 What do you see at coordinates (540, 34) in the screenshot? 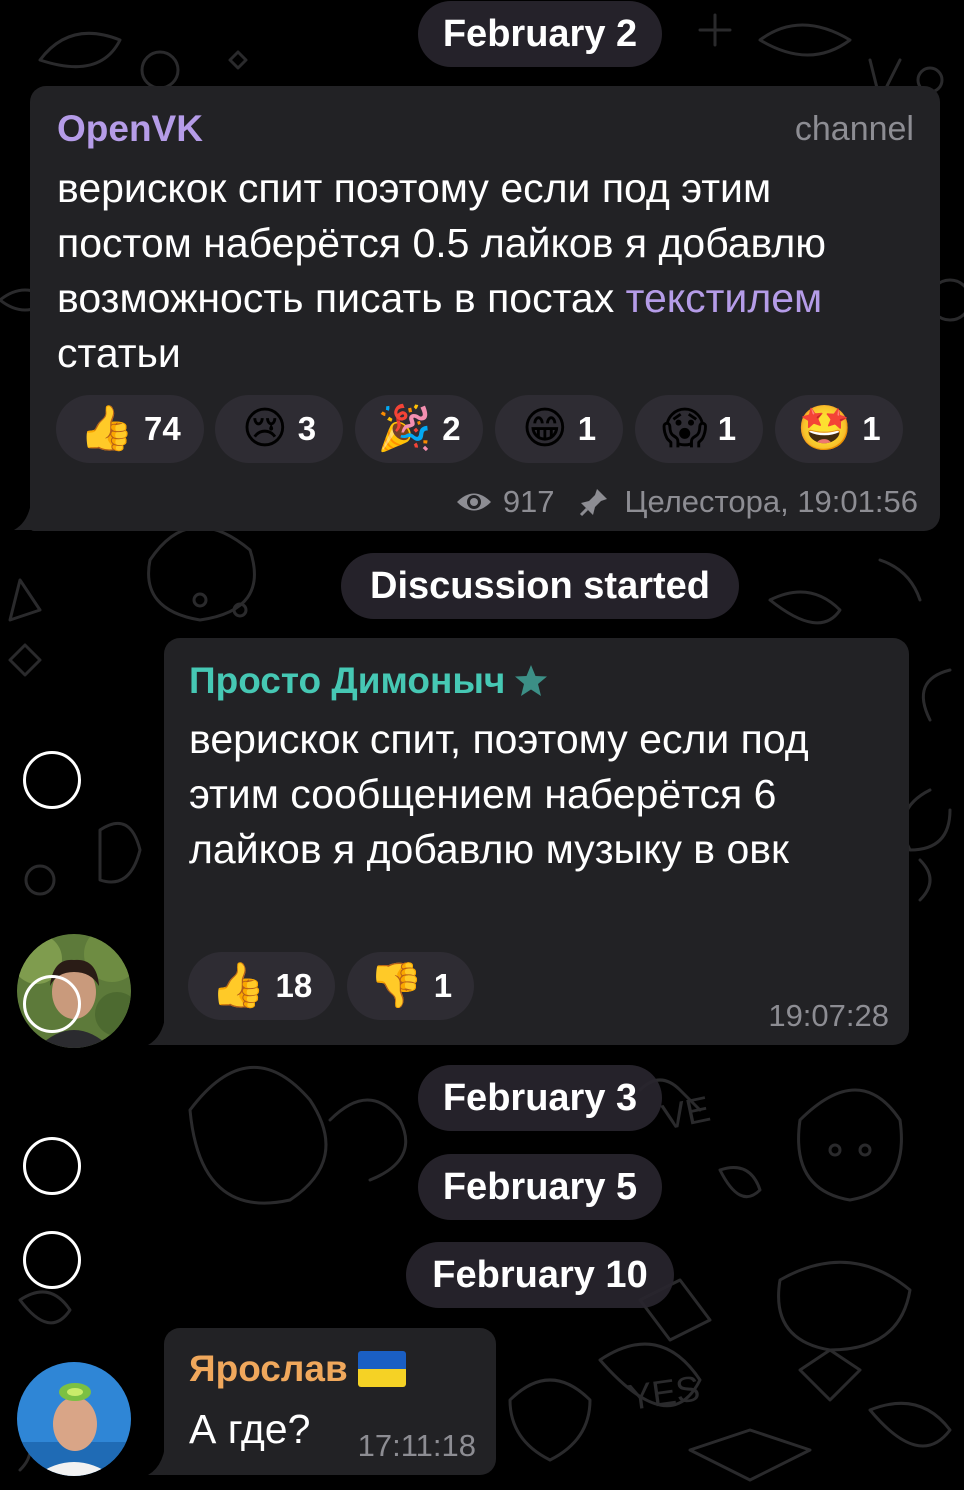
I see `date-pill: February 2` at bounding box center [540, 34].